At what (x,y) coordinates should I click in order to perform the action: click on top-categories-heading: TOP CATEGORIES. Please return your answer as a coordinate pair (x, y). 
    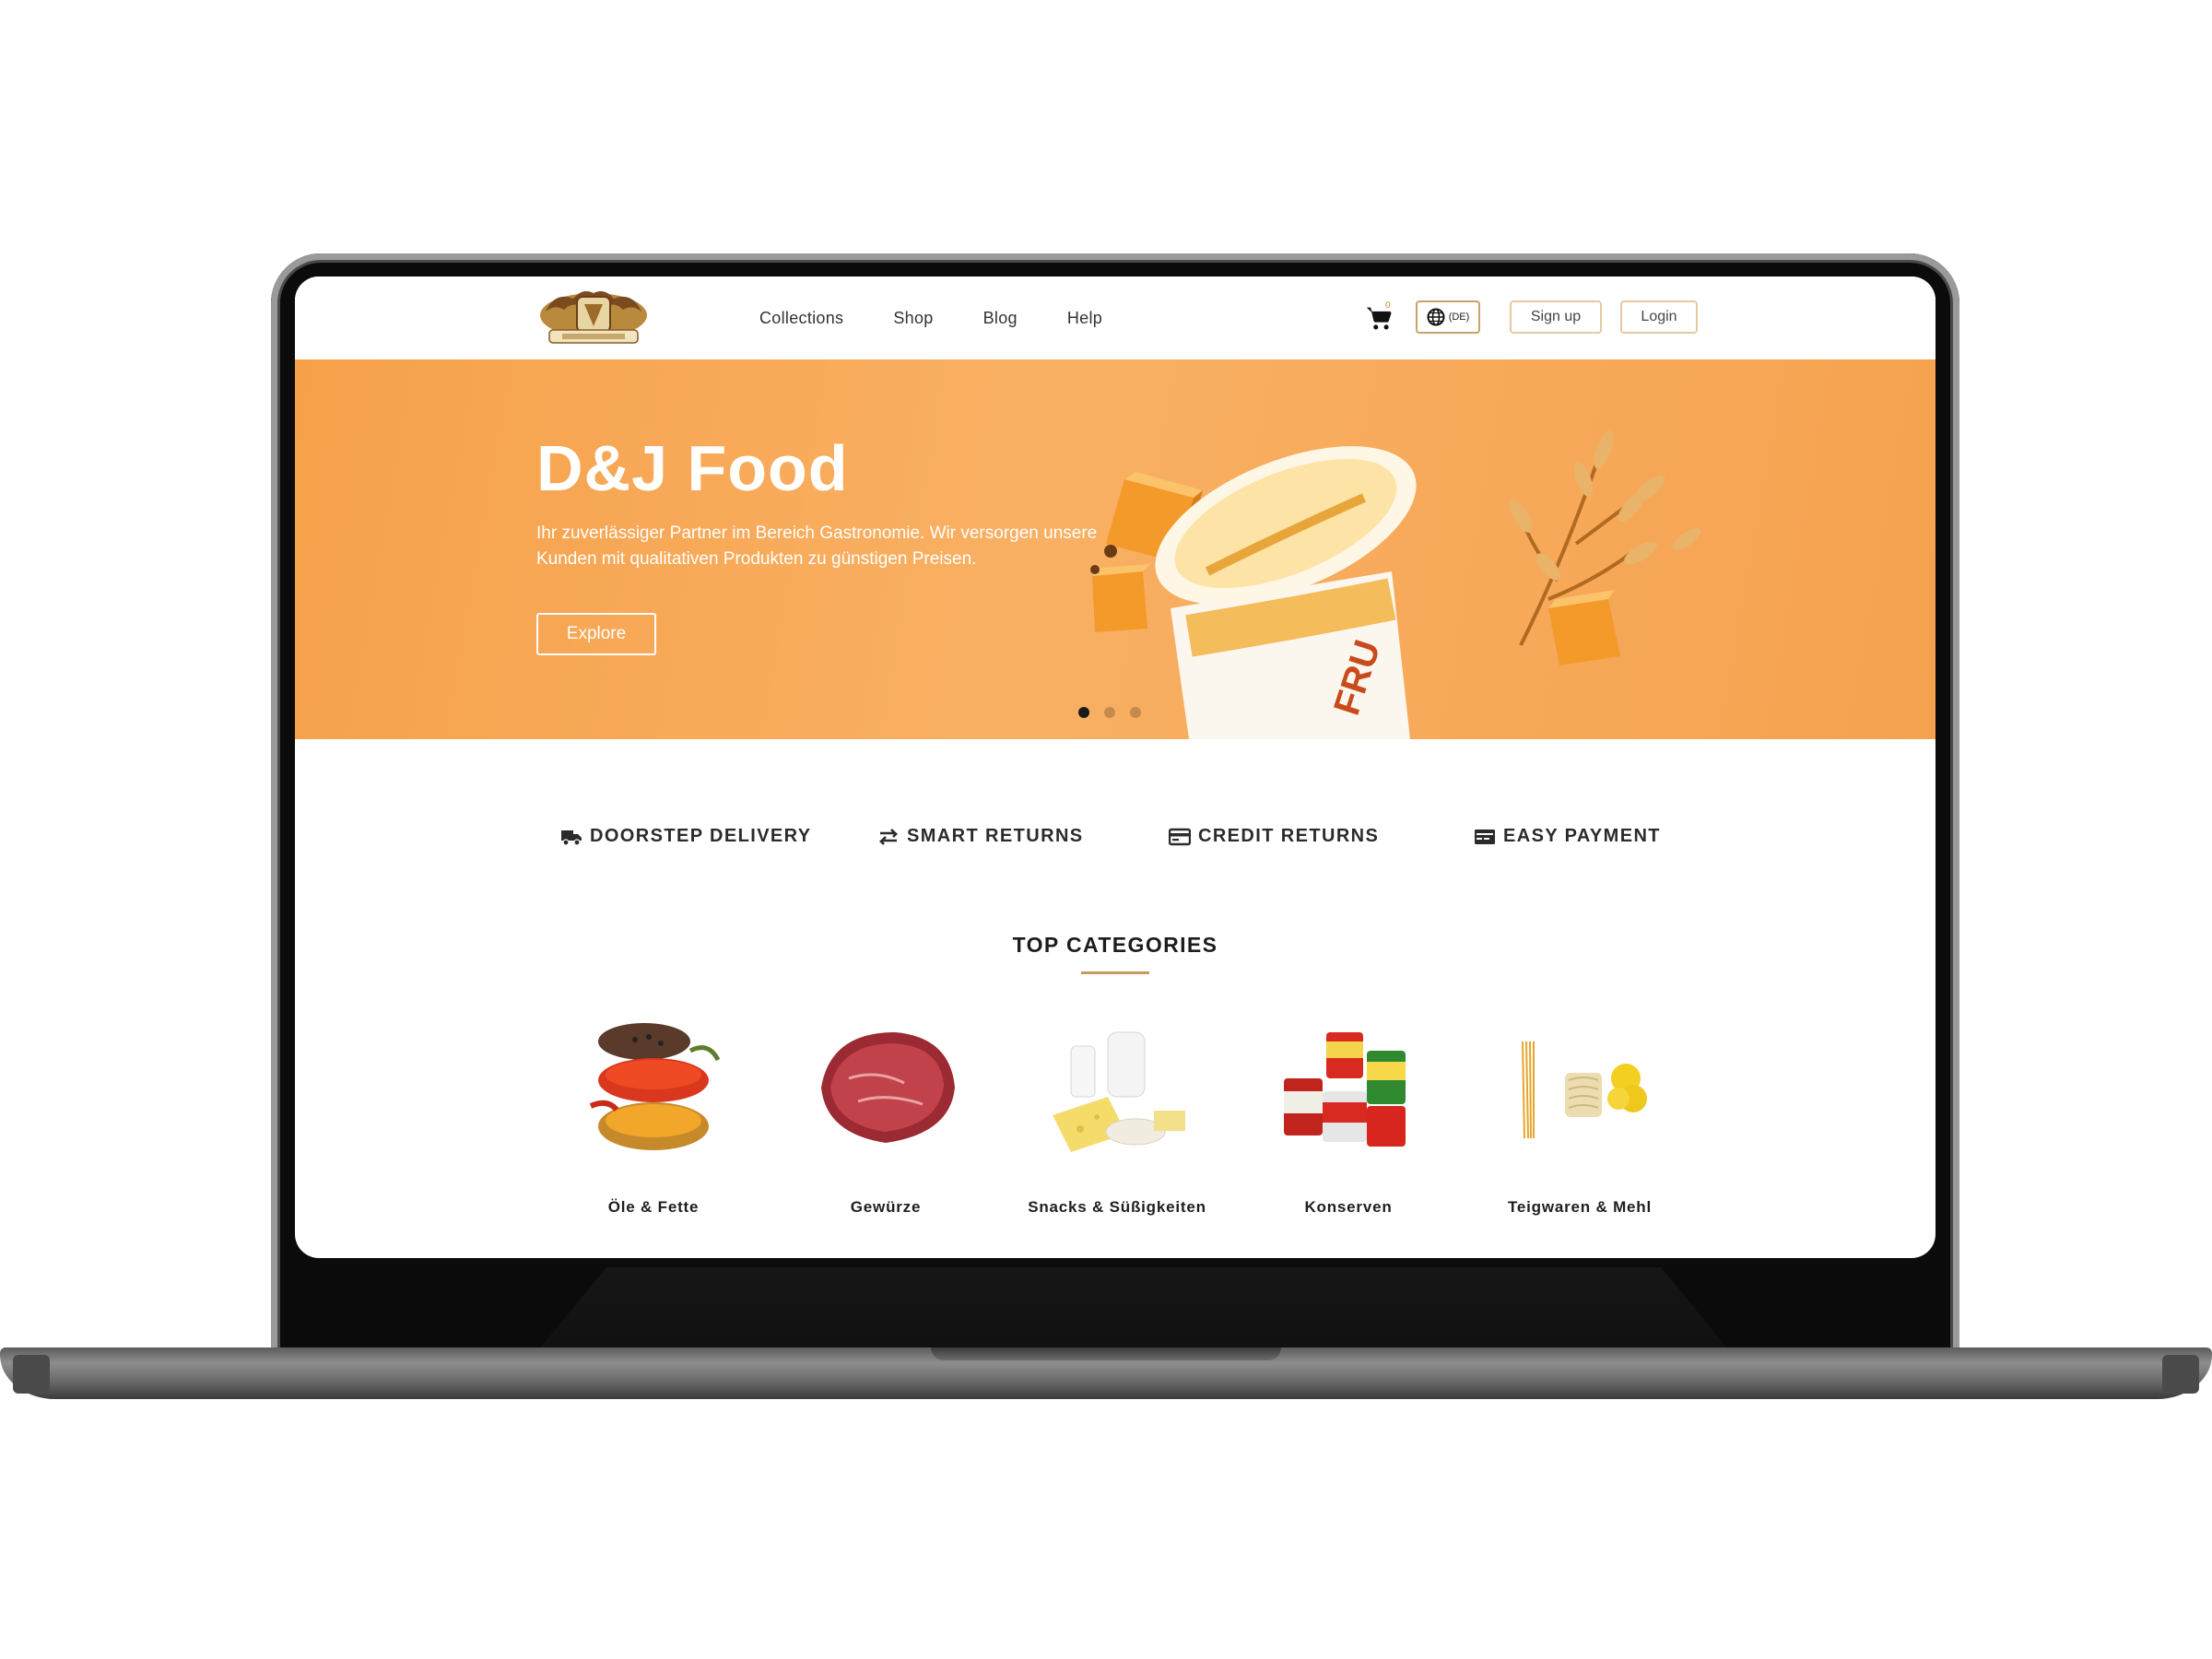
    Looking at the image, I should click on (1115, 945).